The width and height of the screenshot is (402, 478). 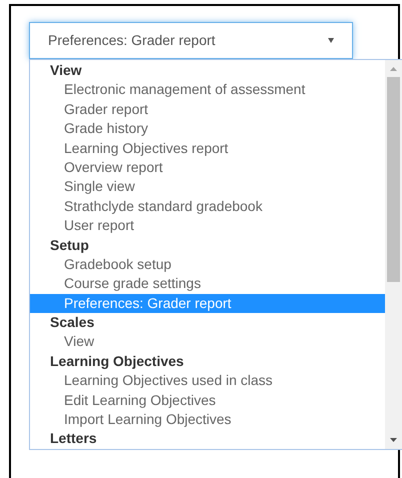 I want to click on group-heading: Letters, so click(x=73, y=438).